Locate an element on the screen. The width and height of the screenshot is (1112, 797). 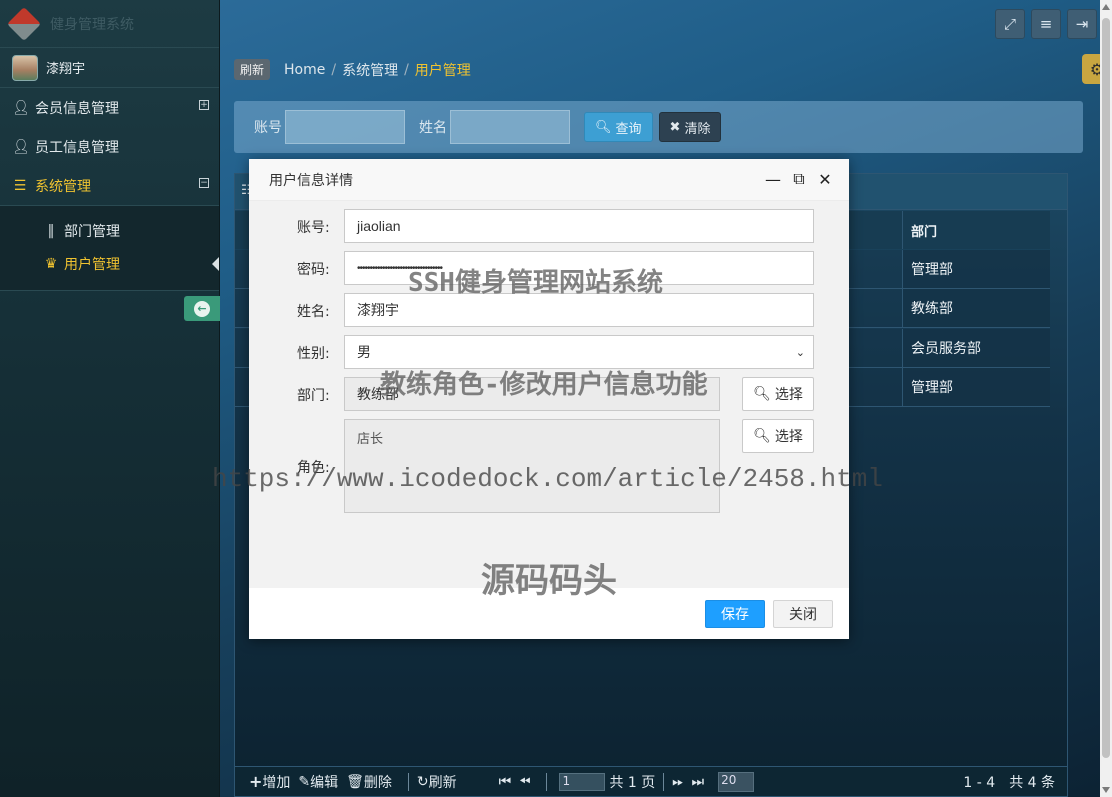
page-size-select: 20 is located at coordinates (736, 781).